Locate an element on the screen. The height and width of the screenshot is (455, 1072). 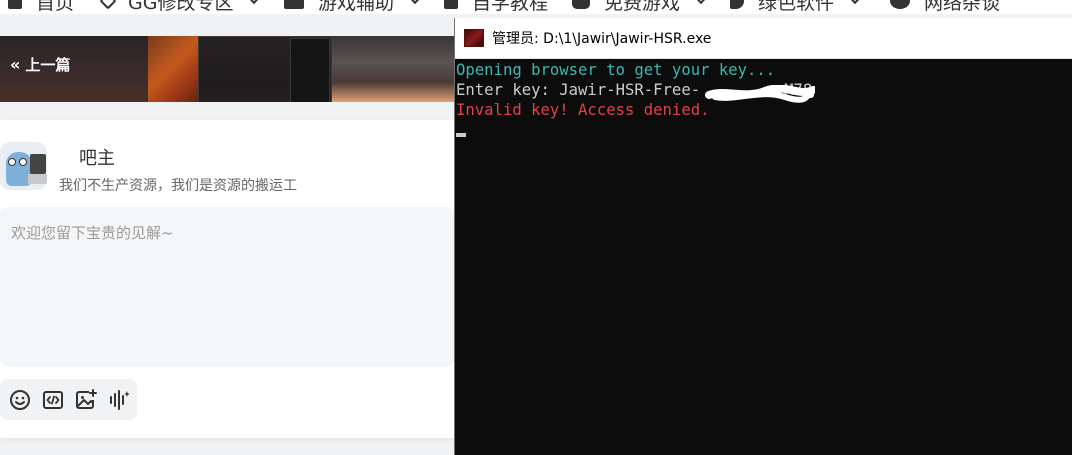
nav-item-game-assist: 游戏辅助 is located at coordinates (353, 7).